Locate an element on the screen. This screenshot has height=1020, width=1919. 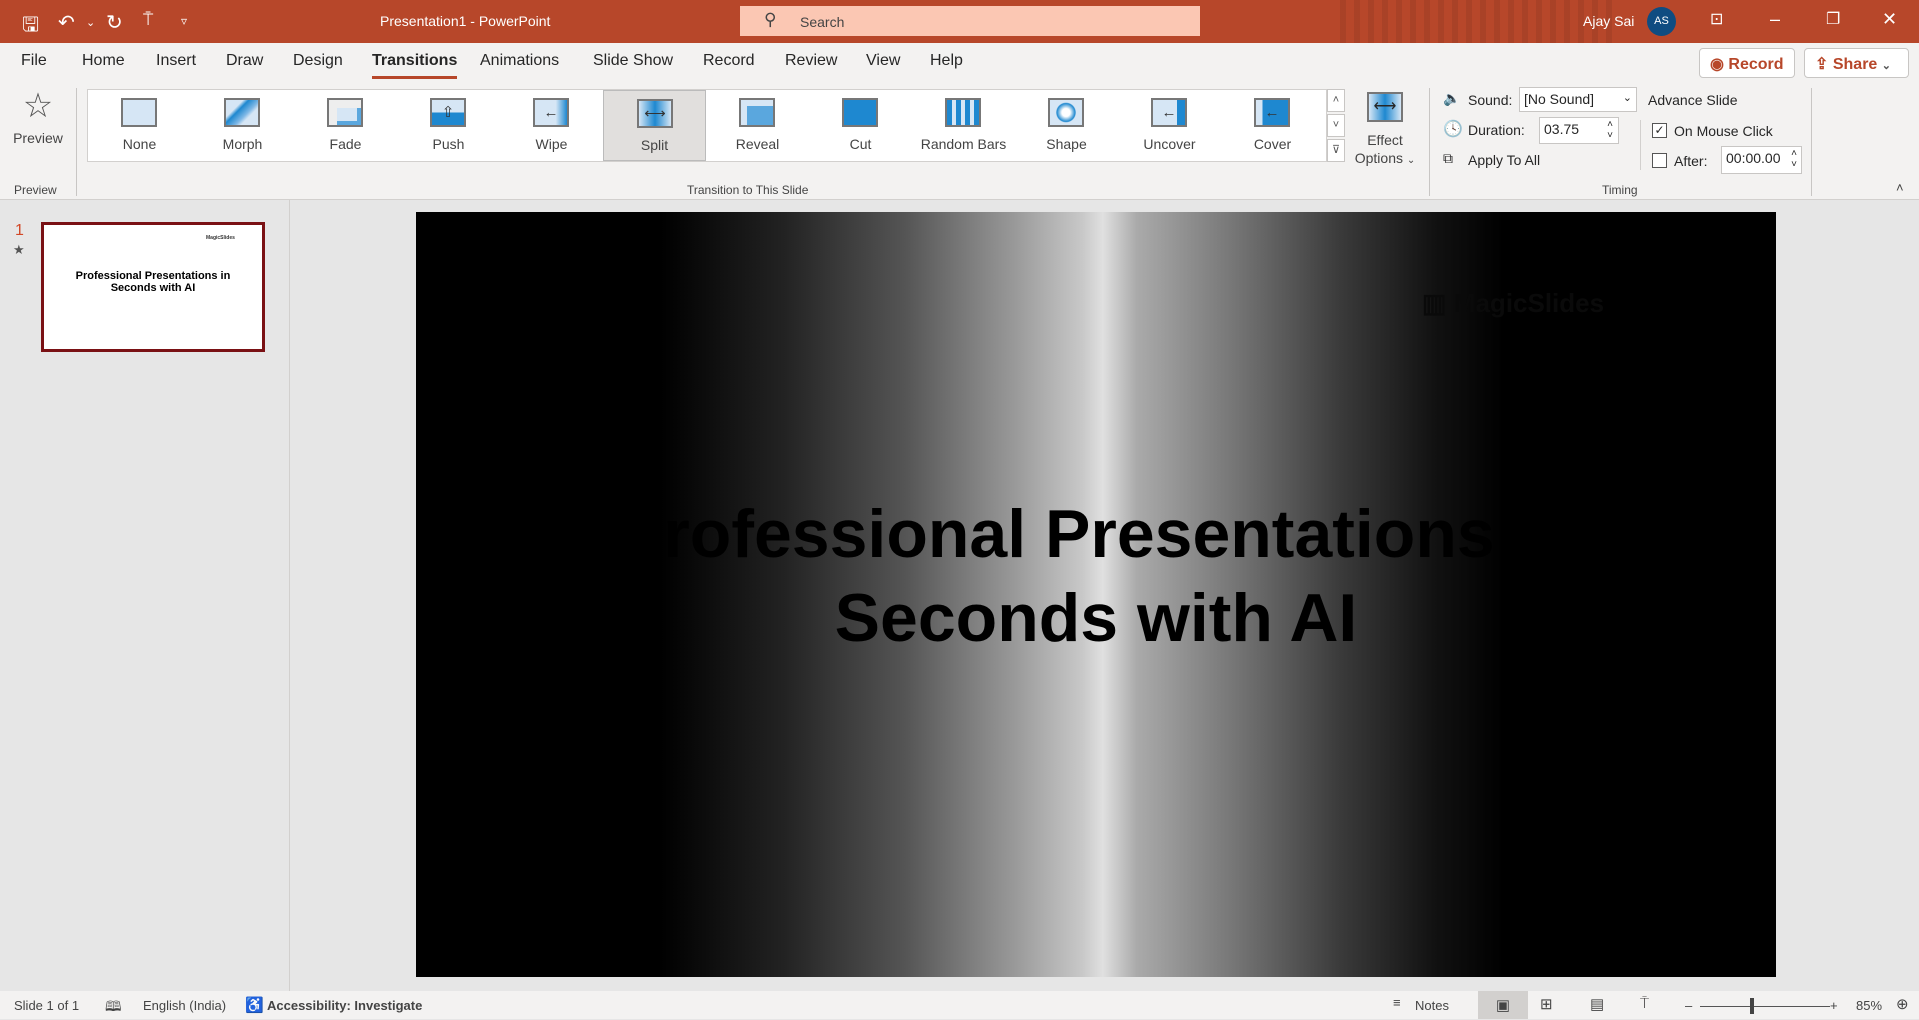
tab-insert: Insert is located at coordinates (176, 61).